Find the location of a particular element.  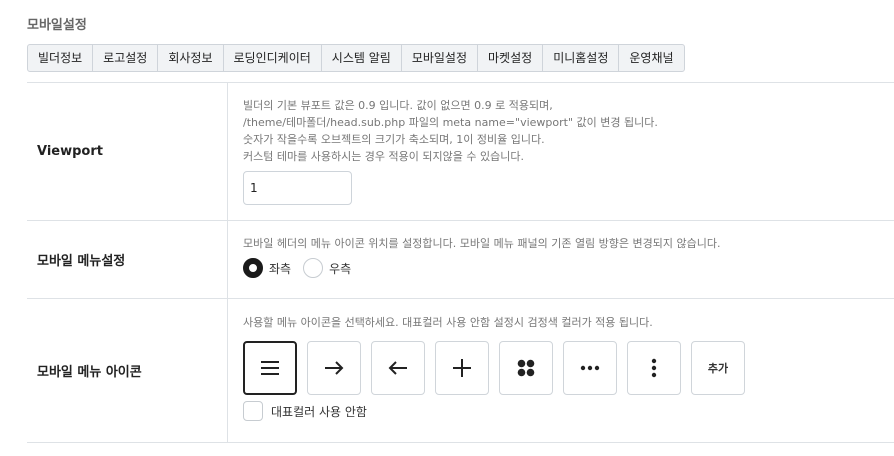

add-icon-button: 추가 is located at coordinates (718, 368).